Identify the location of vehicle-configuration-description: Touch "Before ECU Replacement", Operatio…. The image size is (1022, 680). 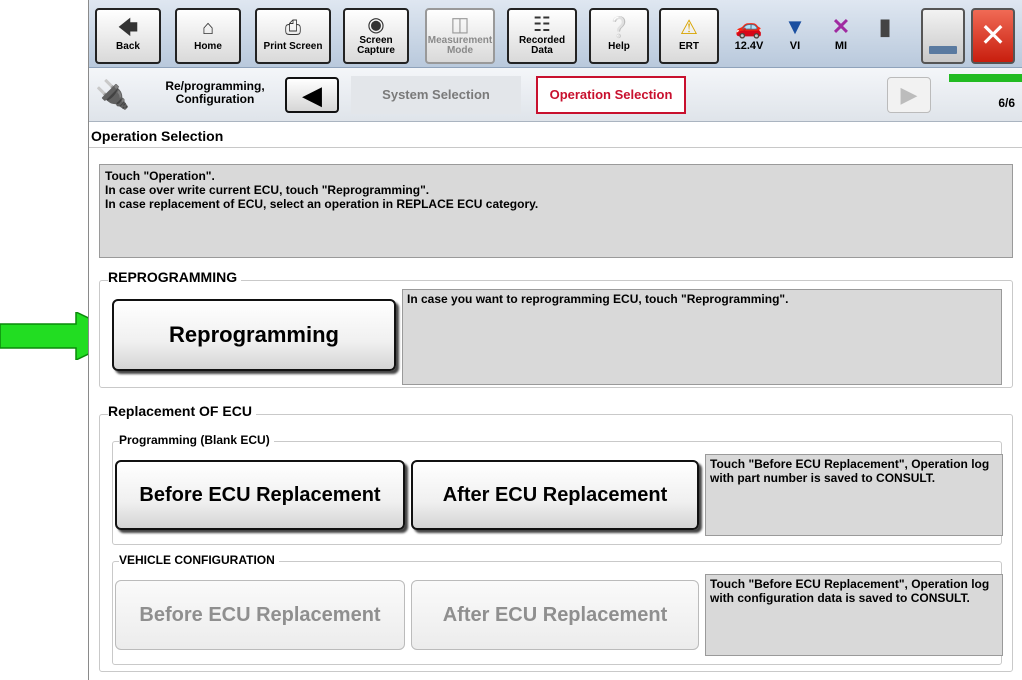
(854, 615).